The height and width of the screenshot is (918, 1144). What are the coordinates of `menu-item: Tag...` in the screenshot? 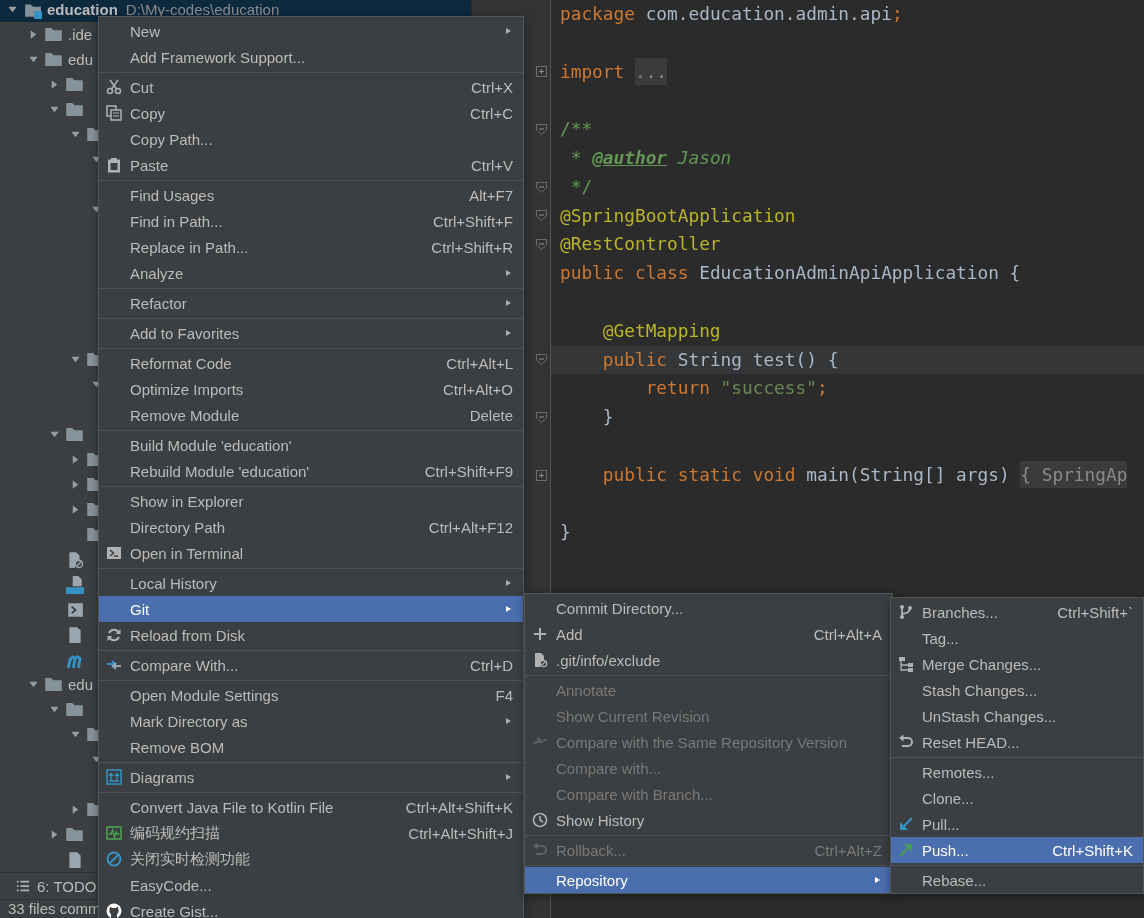 It's located at (1017, 638).